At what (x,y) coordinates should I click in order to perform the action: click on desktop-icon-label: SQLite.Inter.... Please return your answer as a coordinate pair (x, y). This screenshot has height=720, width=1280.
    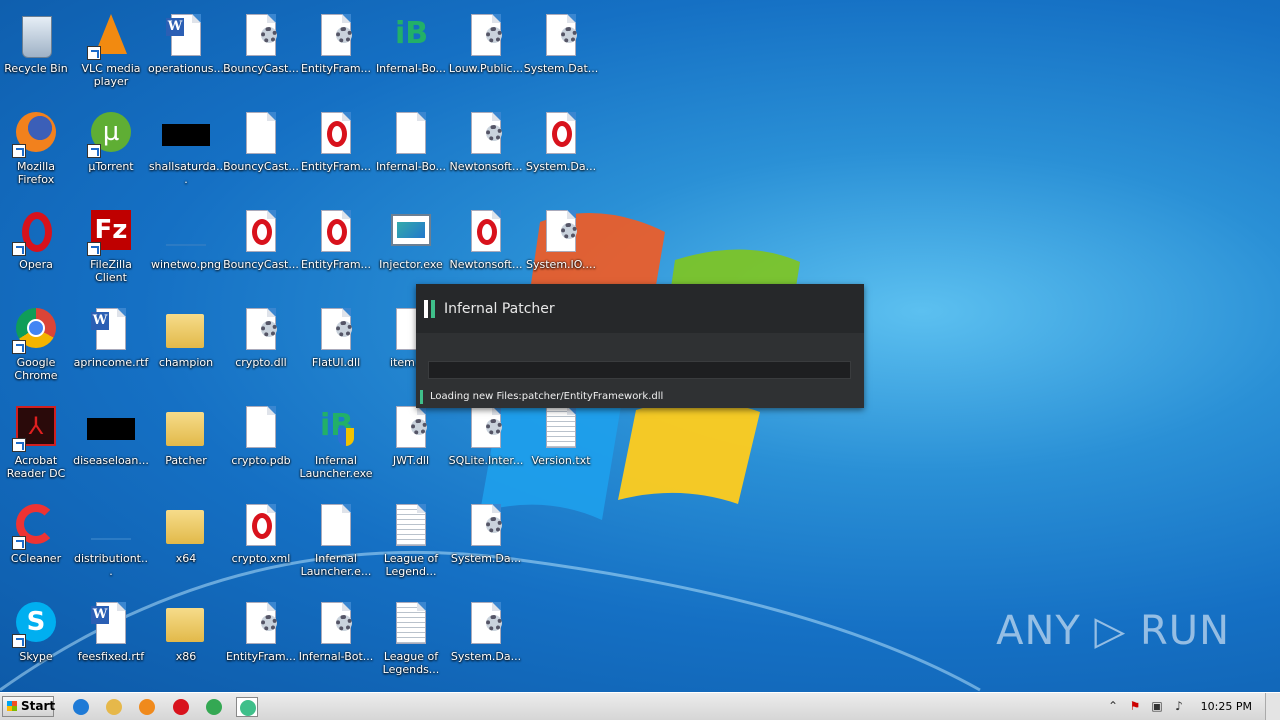
    Looking at the image, I should click on (486, 460).